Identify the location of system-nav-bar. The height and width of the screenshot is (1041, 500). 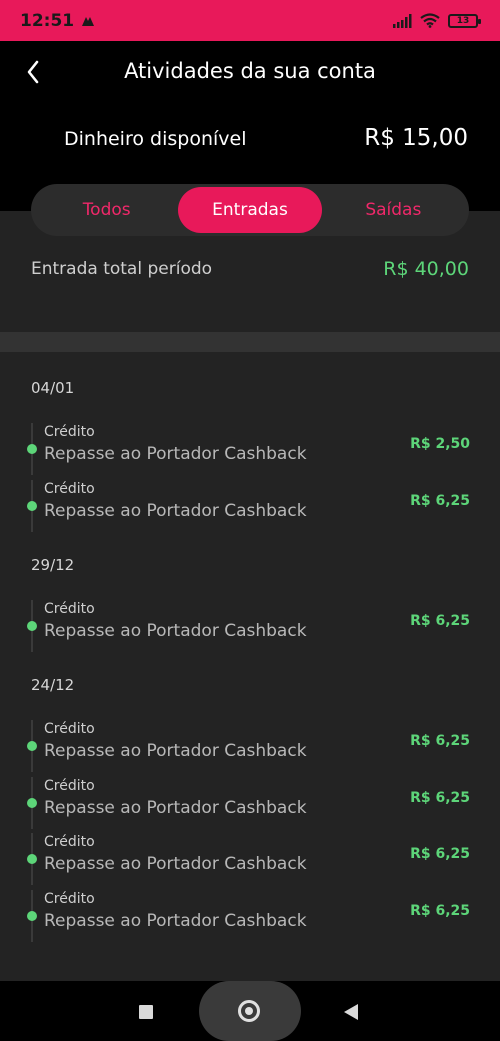
(250, 1011).